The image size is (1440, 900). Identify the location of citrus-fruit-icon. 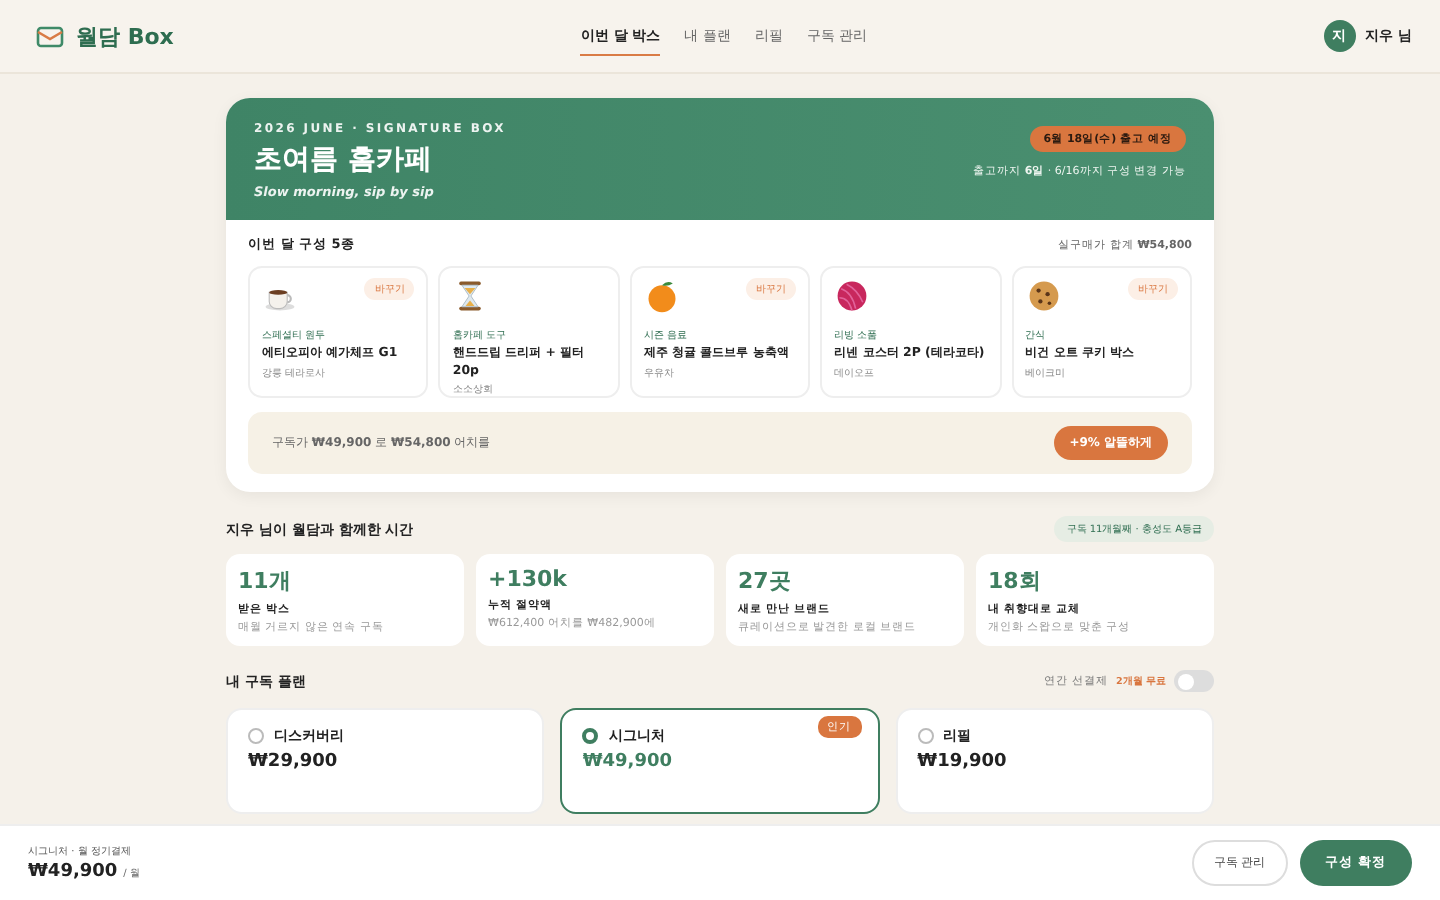
(661, 296).